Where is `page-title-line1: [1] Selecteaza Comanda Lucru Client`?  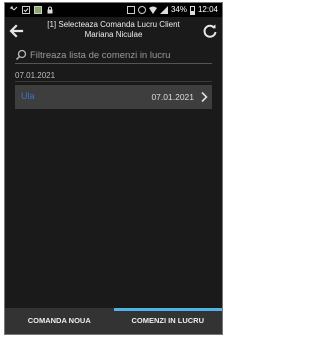 page-title-line1: [1] Selecteaza Comanda Lucru Client is located at coordinates (113, 24).